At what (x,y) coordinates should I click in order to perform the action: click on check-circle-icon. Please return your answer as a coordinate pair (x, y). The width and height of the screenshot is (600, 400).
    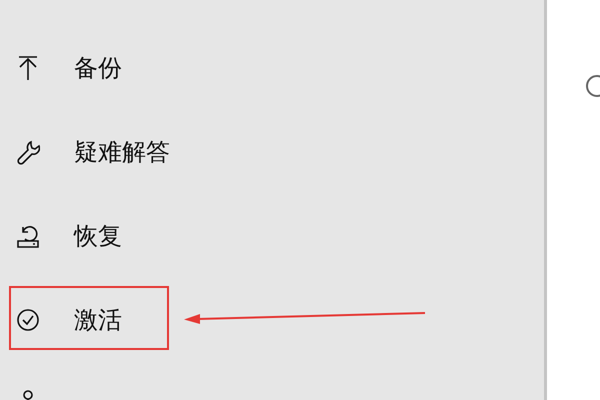
    Looking at the image, I should click on (28, 320).